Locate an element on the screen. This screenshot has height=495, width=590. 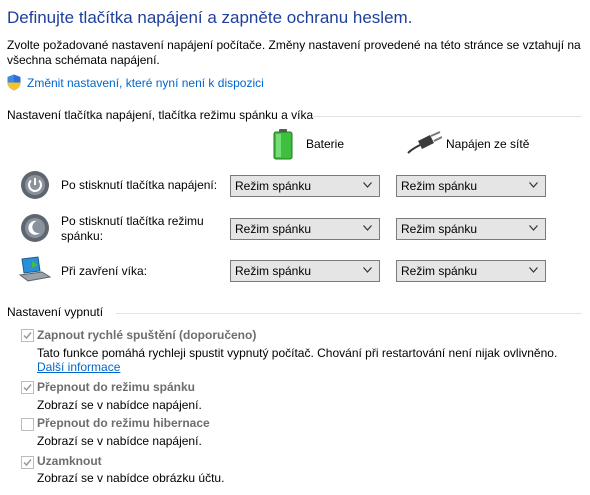
sleep-menu-label: Přepnout do režimu spánku is located at coordinates (116, 387).